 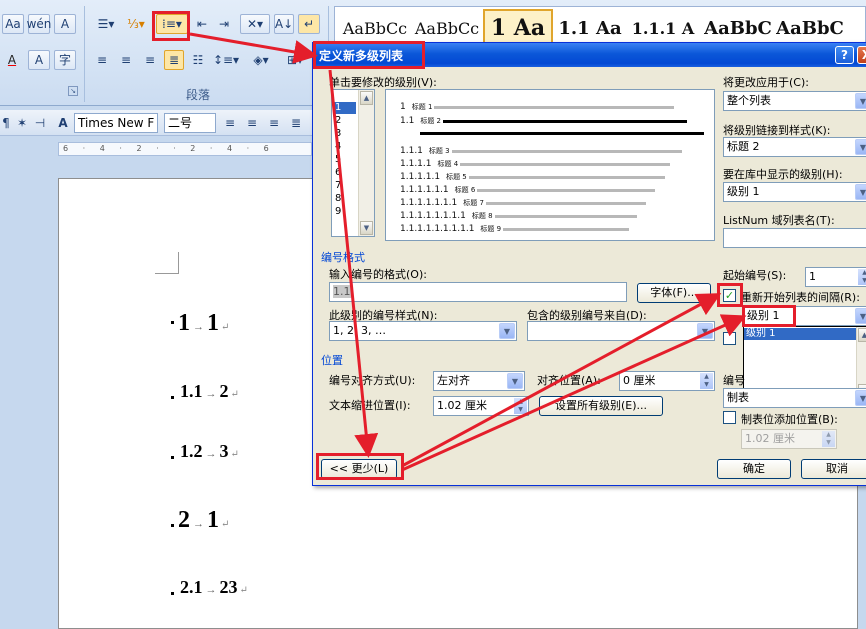 I want to click on level-item: 1, so click(x=345, y=108).